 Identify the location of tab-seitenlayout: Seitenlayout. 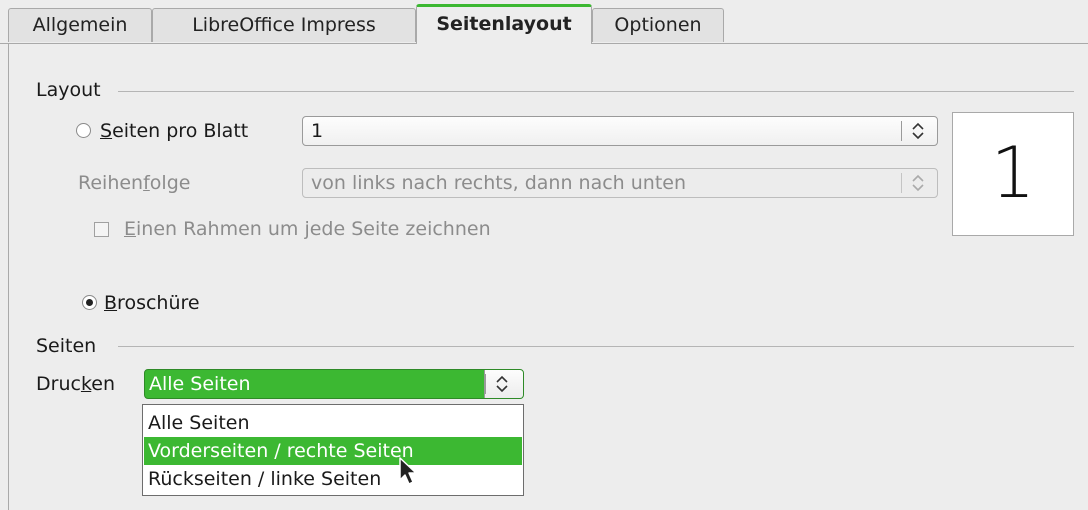
(504, 24).